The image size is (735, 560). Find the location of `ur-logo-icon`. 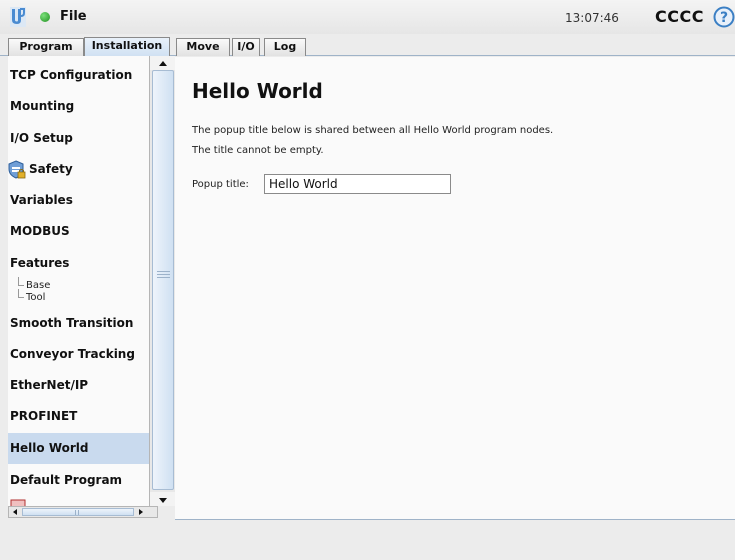

ur-logo-icon is located at coordinates (18, 17).